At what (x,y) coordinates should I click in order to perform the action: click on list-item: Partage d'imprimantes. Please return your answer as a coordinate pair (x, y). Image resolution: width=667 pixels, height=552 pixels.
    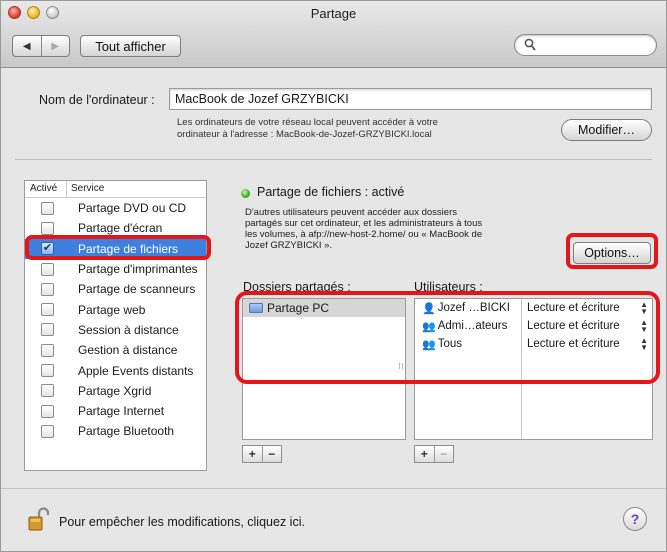
    Looking at the image, I should click on (115, 269).